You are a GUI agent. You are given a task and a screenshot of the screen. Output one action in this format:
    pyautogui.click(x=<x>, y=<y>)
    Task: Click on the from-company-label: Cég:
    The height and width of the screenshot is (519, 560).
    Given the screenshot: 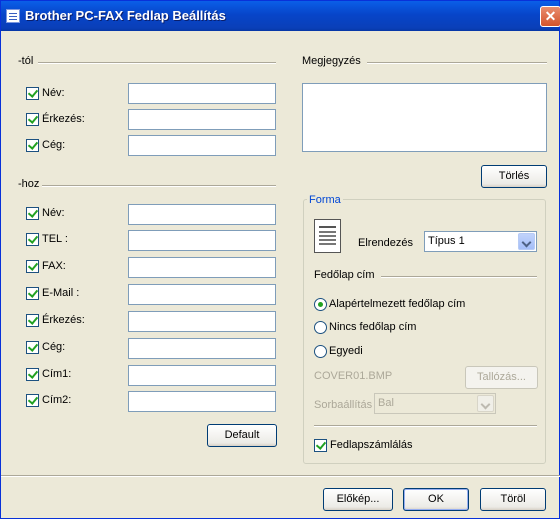 What is the action you would take?
    pyautogui.click(x=54, y=145)
    